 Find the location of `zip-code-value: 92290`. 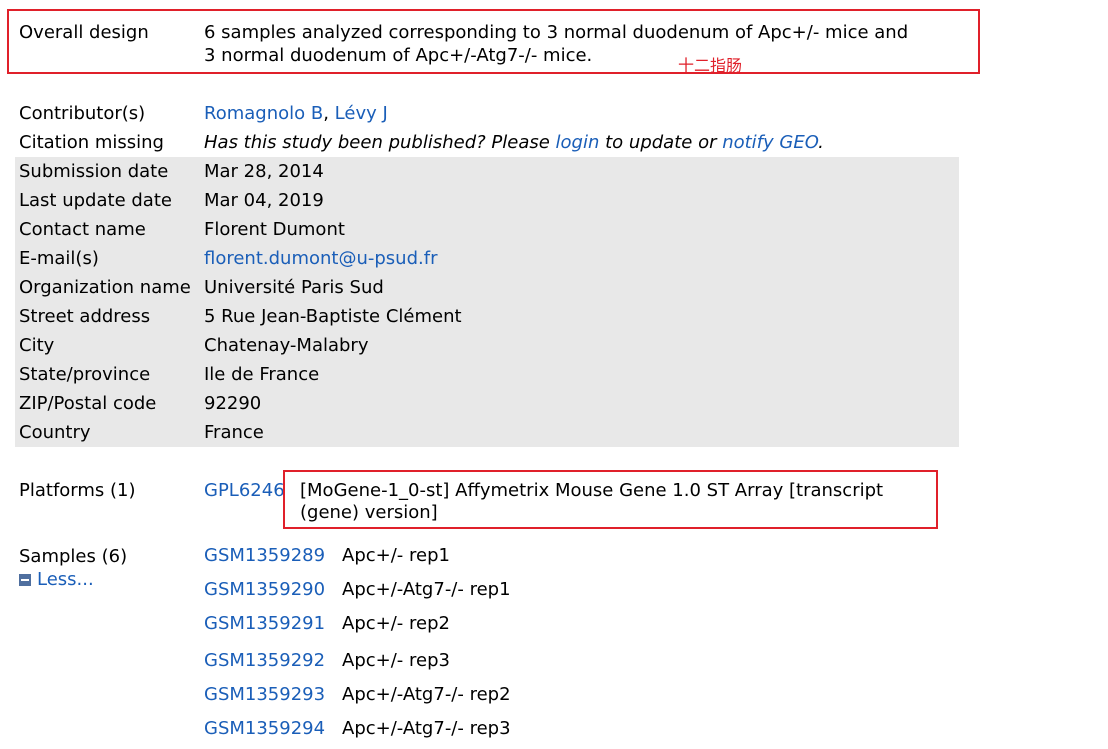

zip-code-value: 92290 is located at coordinates (233, 403).